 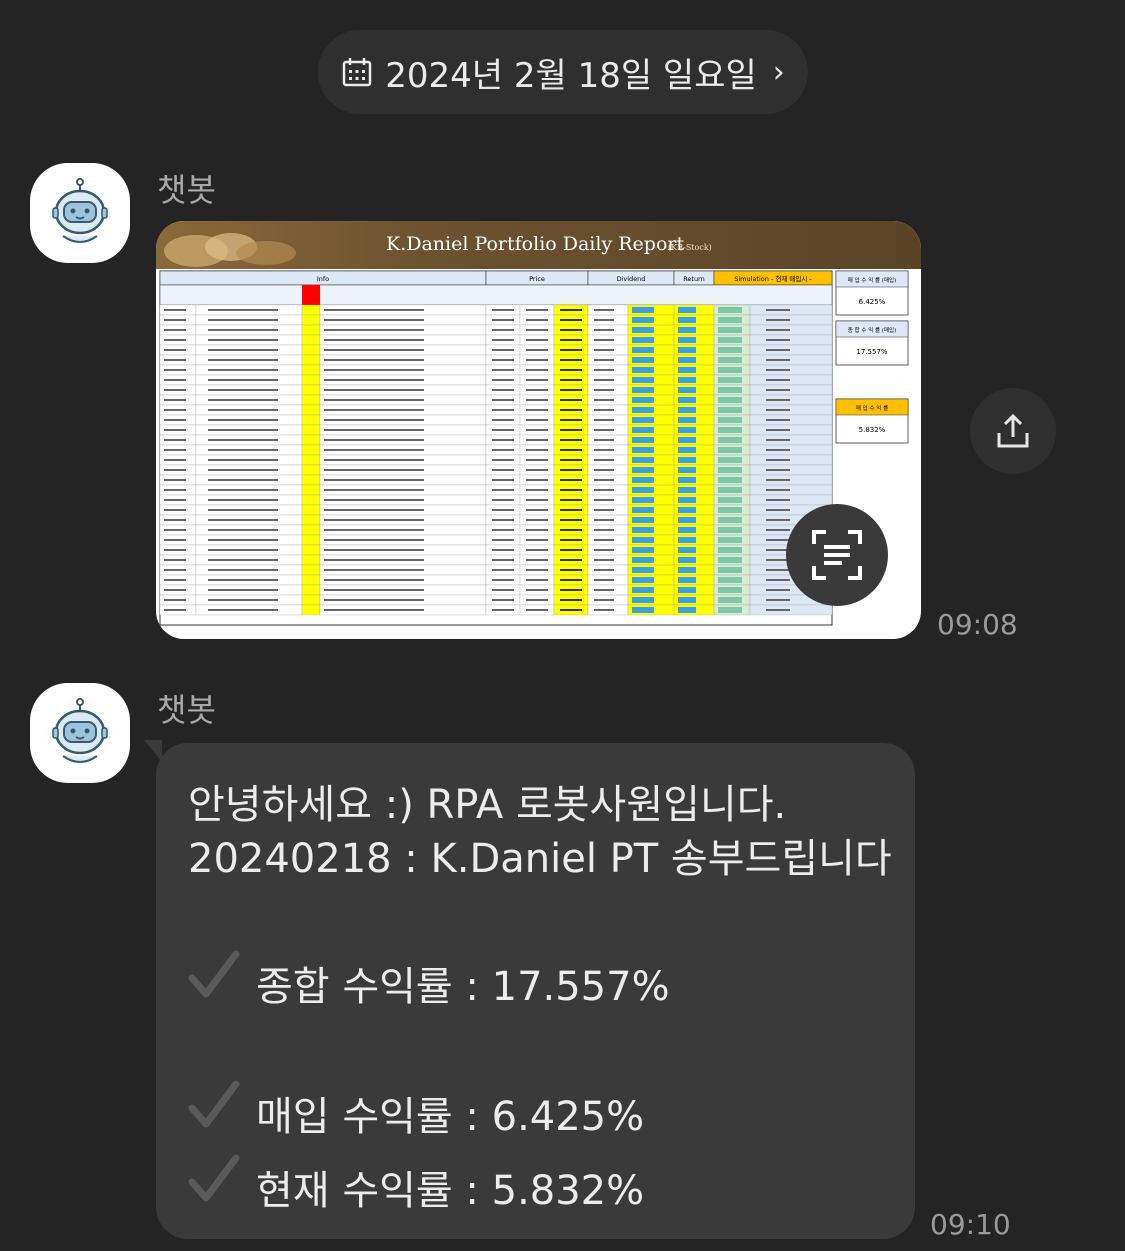 I want to click on message-time: 09:08, so click(x=977, y=624).